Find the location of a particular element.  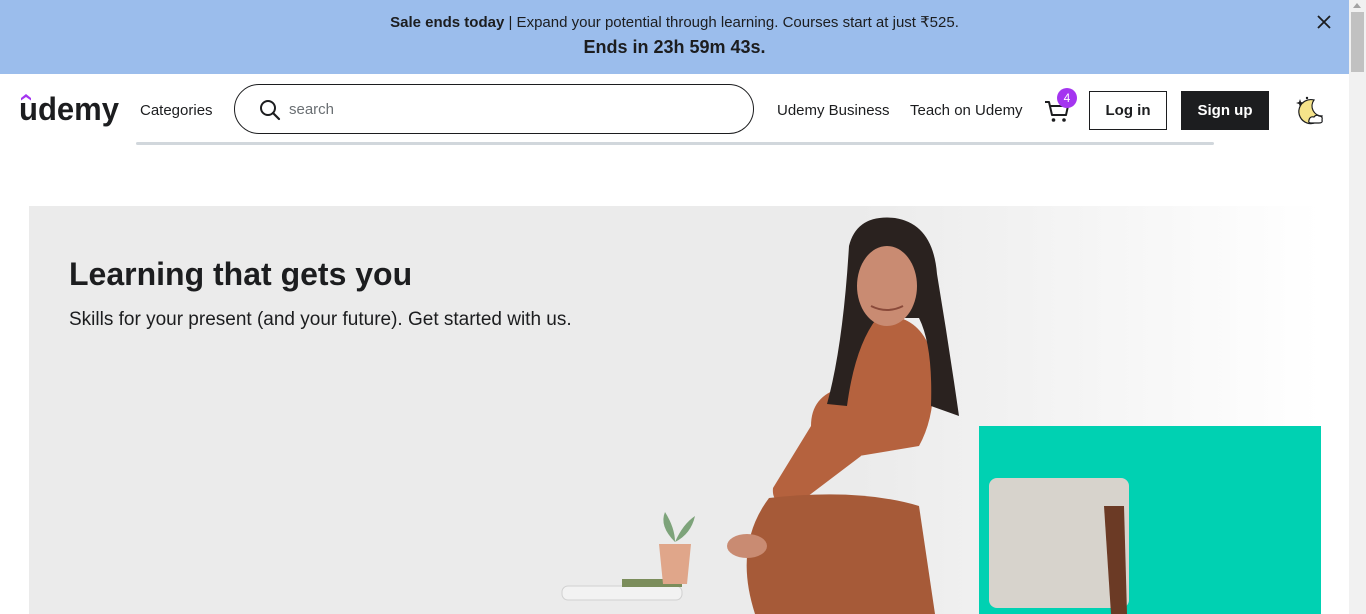

person-hands is located at coordinates (747, 546).